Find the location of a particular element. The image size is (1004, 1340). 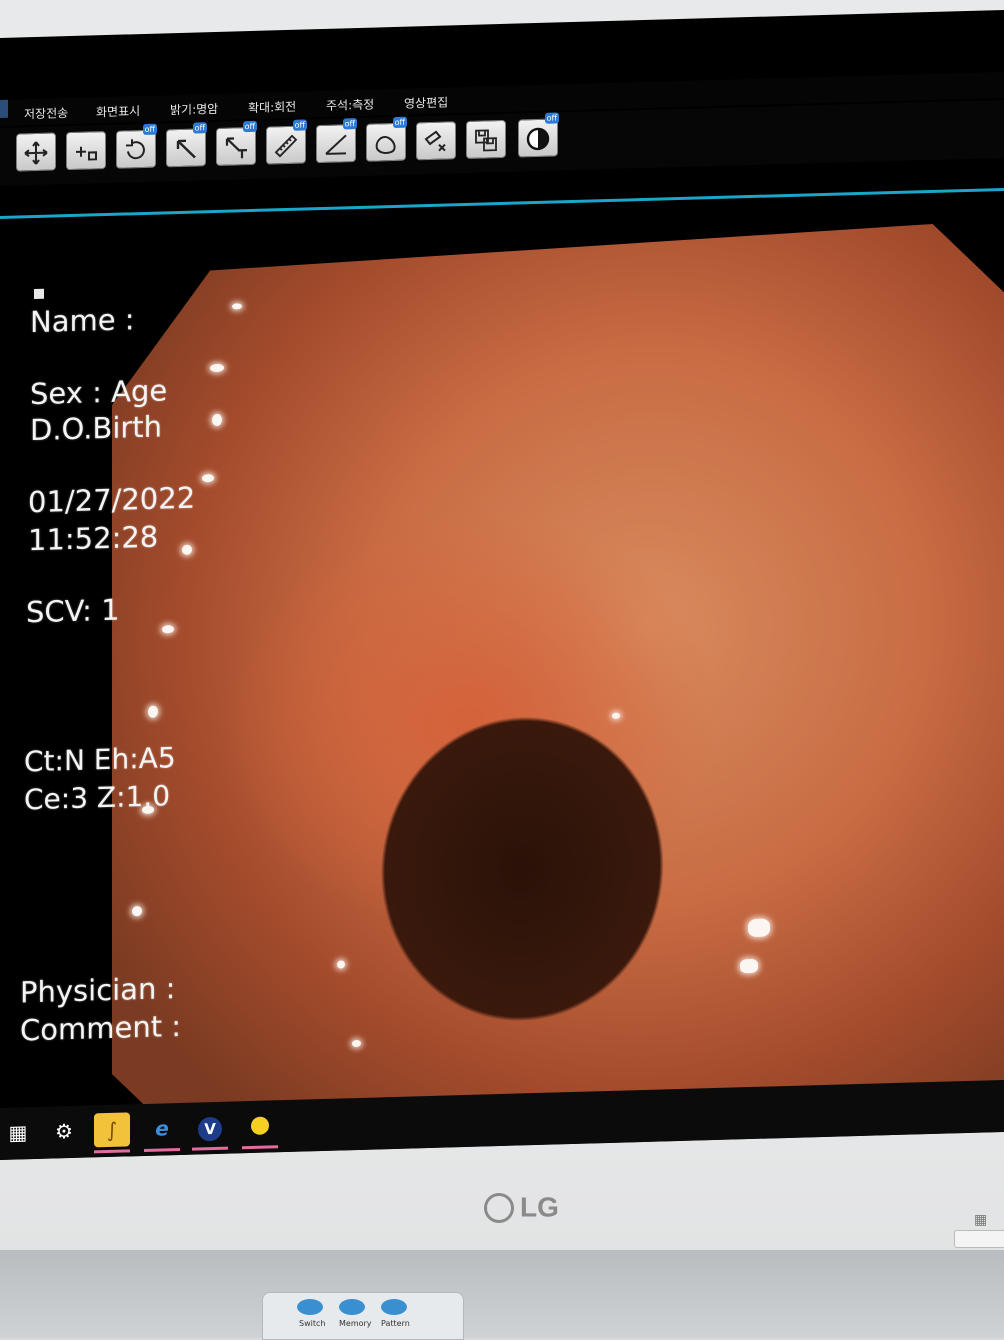

save-tool-button is located at coordinates (486, 139).